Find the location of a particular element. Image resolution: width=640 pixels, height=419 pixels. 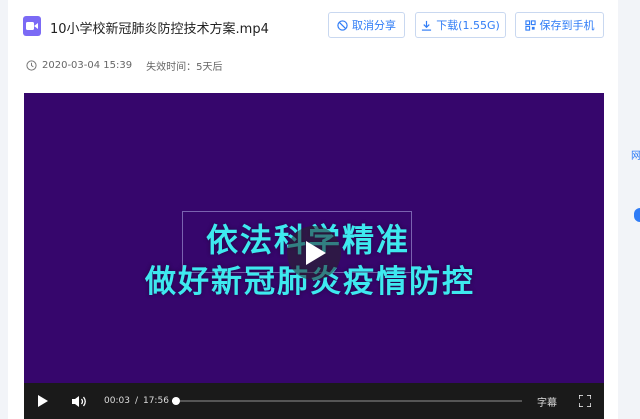

download-icon is located at coordinates (427, 25).